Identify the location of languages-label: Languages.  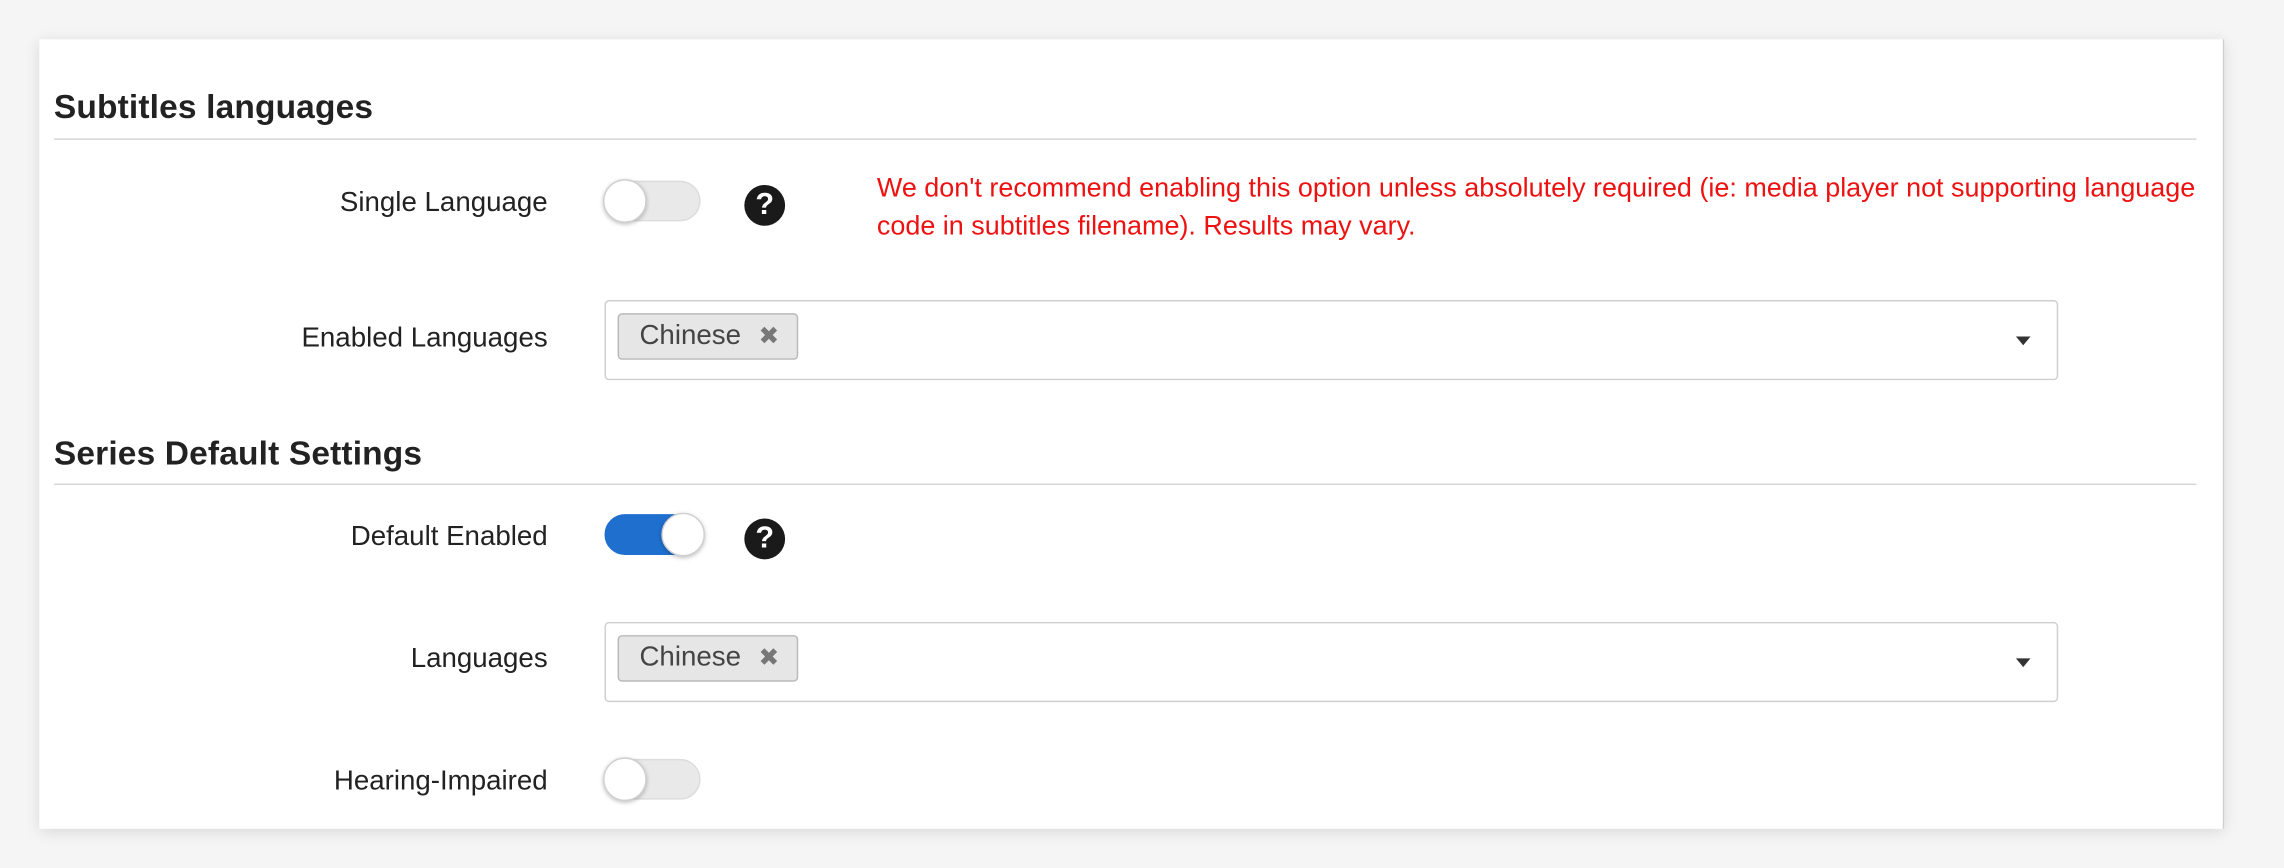
(479, 659).